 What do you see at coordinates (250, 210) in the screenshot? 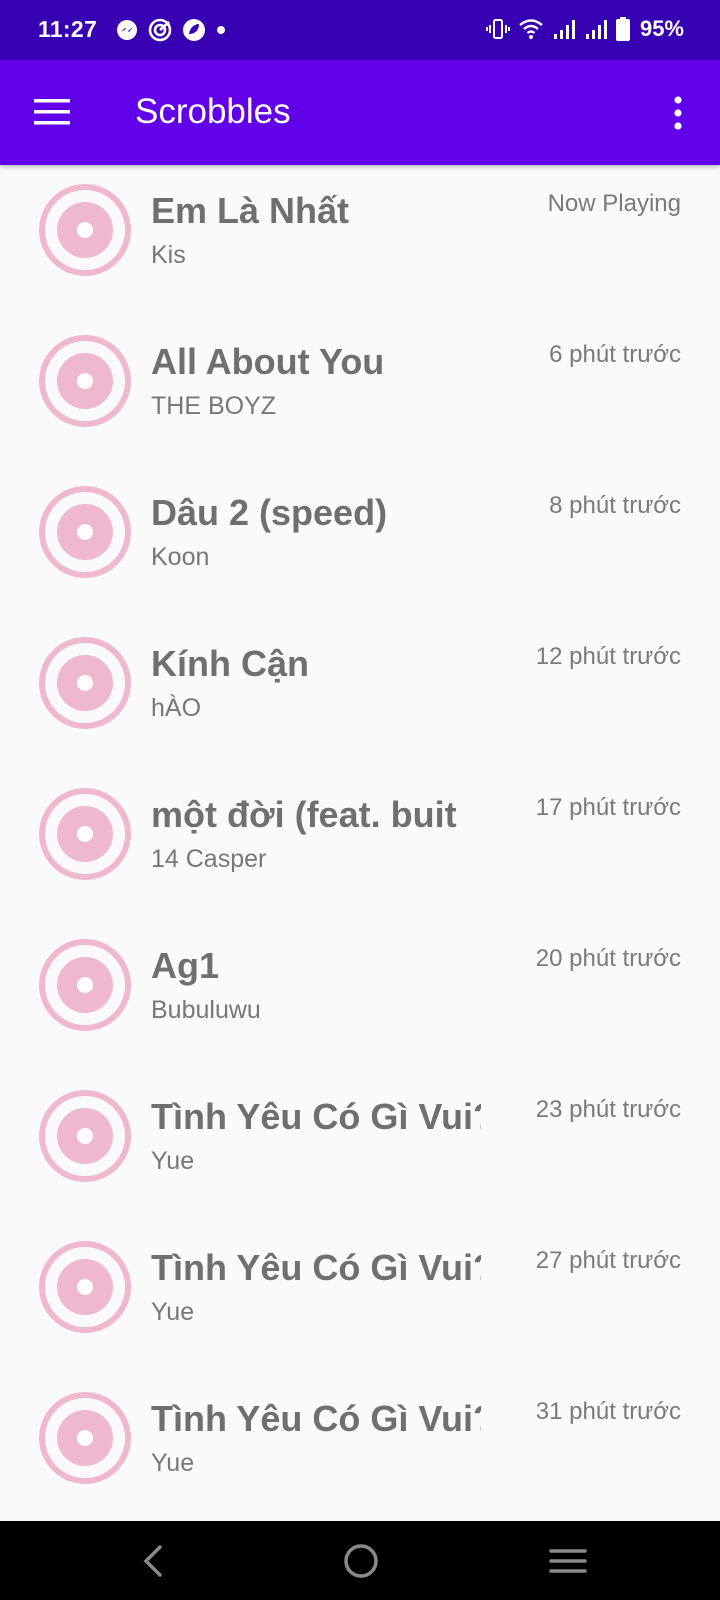
I see `track-name: Em Là Nhất` at bounding box center [250, 210].